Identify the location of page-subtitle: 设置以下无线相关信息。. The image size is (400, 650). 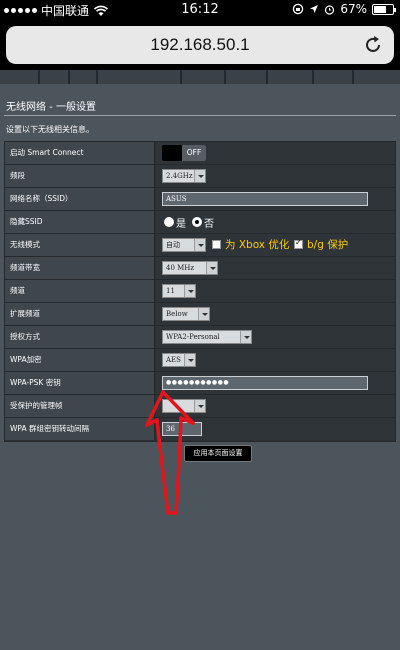
(50, 129).